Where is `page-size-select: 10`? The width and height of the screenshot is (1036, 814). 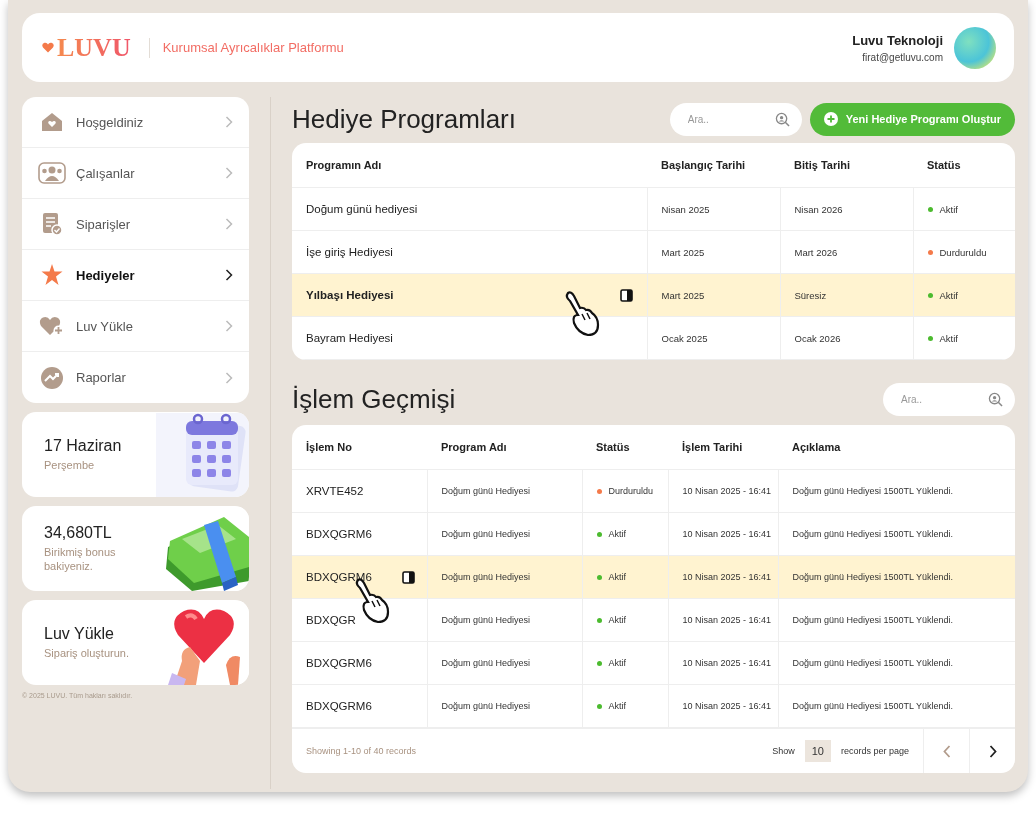 page-size-select: 10 is located at coordinates (817, 751).